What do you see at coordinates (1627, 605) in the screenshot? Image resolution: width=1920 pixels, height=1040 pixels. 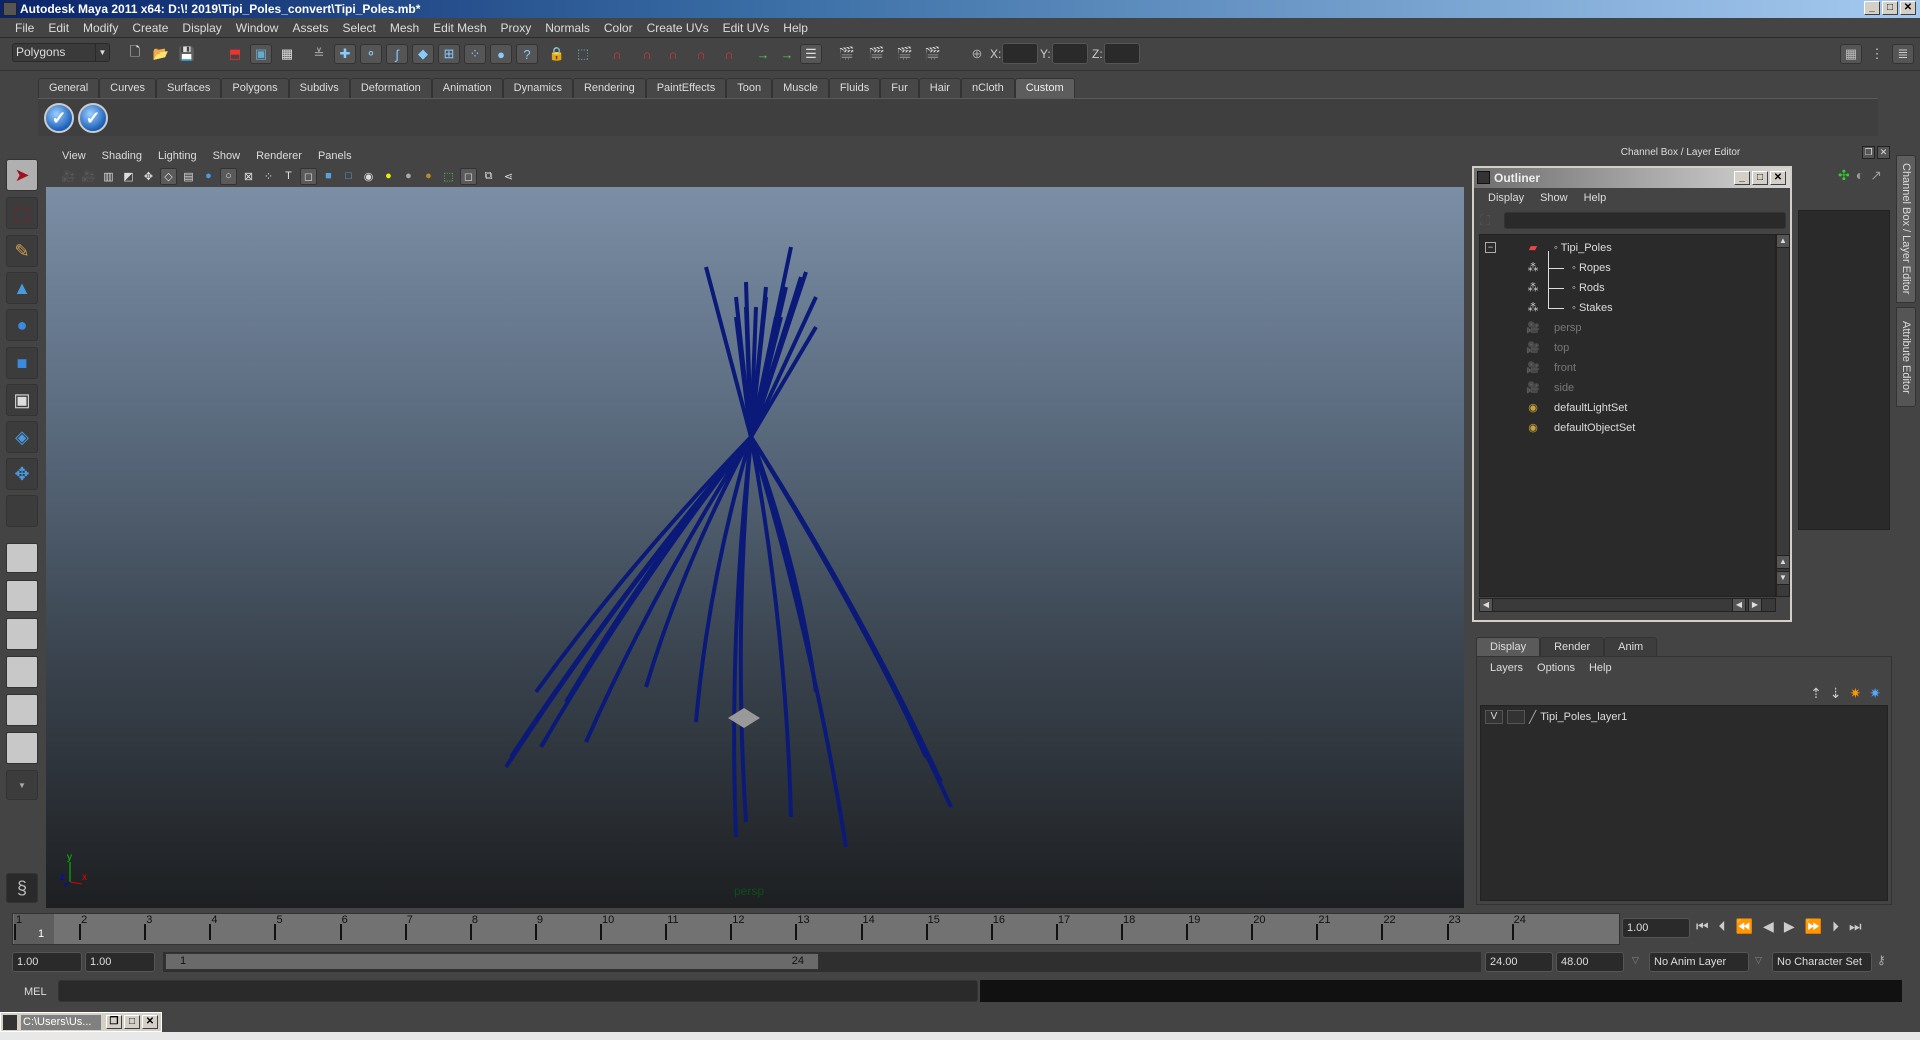 I see `outliner-horizontal-scrollbar: ◀ ◀ ▶` at bounding box center [1627, 605].